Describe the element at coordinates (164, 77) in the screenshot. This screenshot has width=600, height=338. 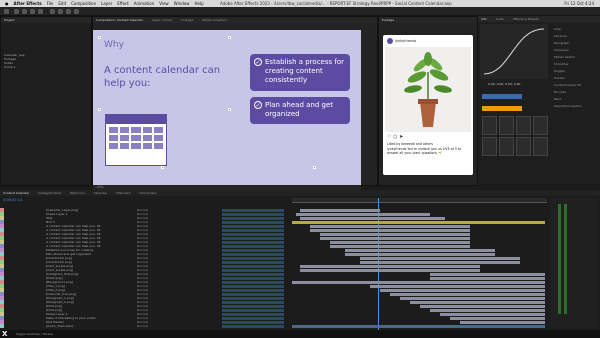
I see `headline-text: A content calendar can help you:` at that location.